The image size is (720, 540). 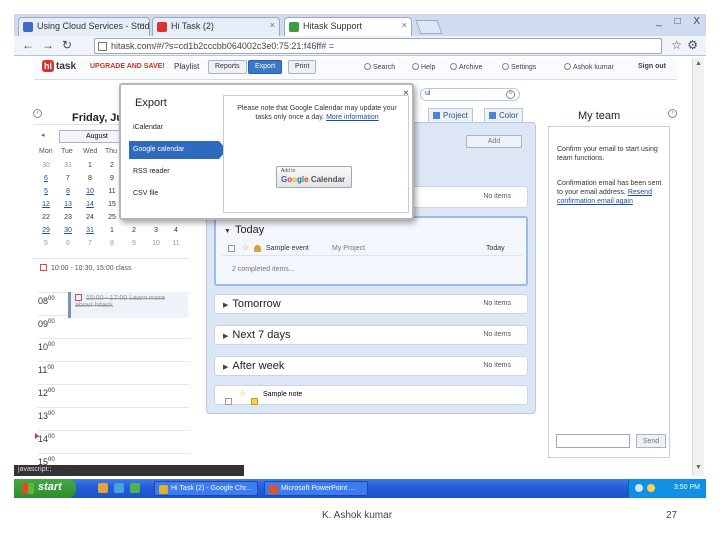 What do you see at coordinates (379, 67) in the screenshot?
I see `search-link: Search` at bounding box center [379, 67].